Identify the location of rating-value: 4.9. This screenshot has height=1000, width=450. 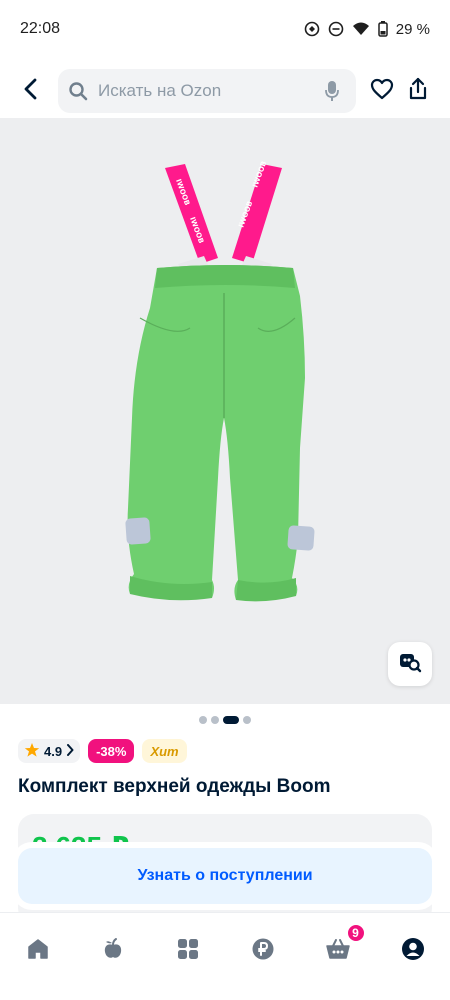
(53, 751).